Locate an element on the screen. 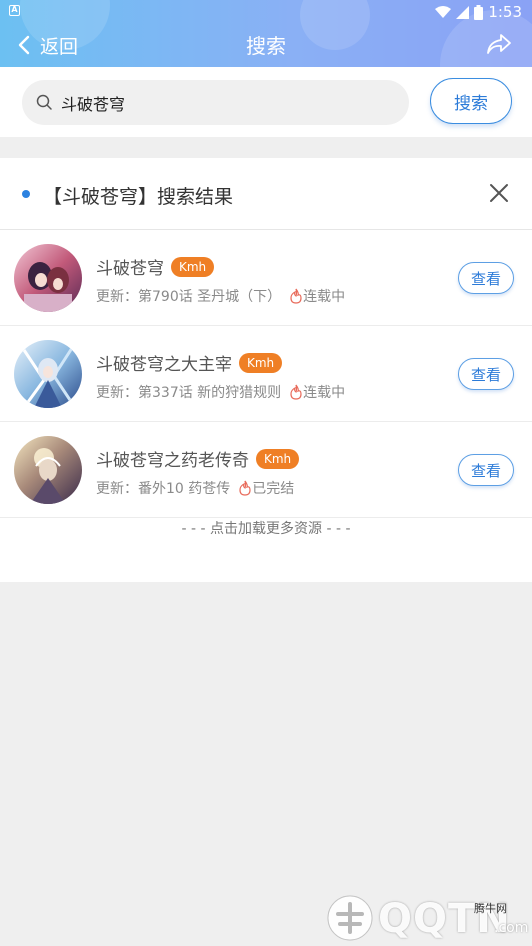  search-input: 斗破苍穹 is located at coordinates (215, 102).